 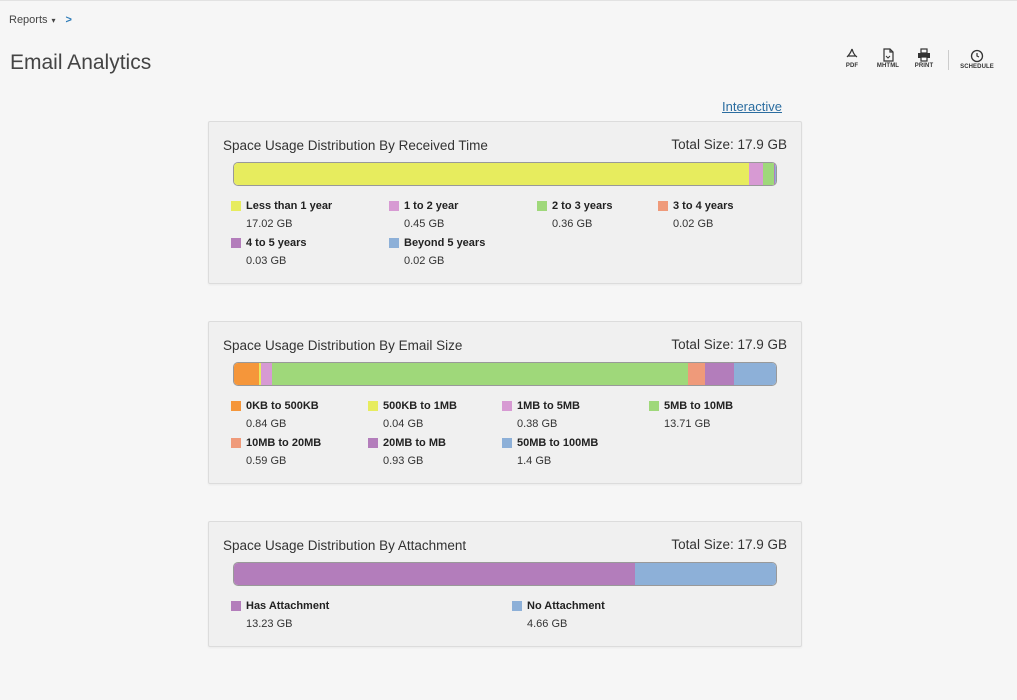 I want to click on legend-label: 2 to 3 years, so click(x=582, y=206).